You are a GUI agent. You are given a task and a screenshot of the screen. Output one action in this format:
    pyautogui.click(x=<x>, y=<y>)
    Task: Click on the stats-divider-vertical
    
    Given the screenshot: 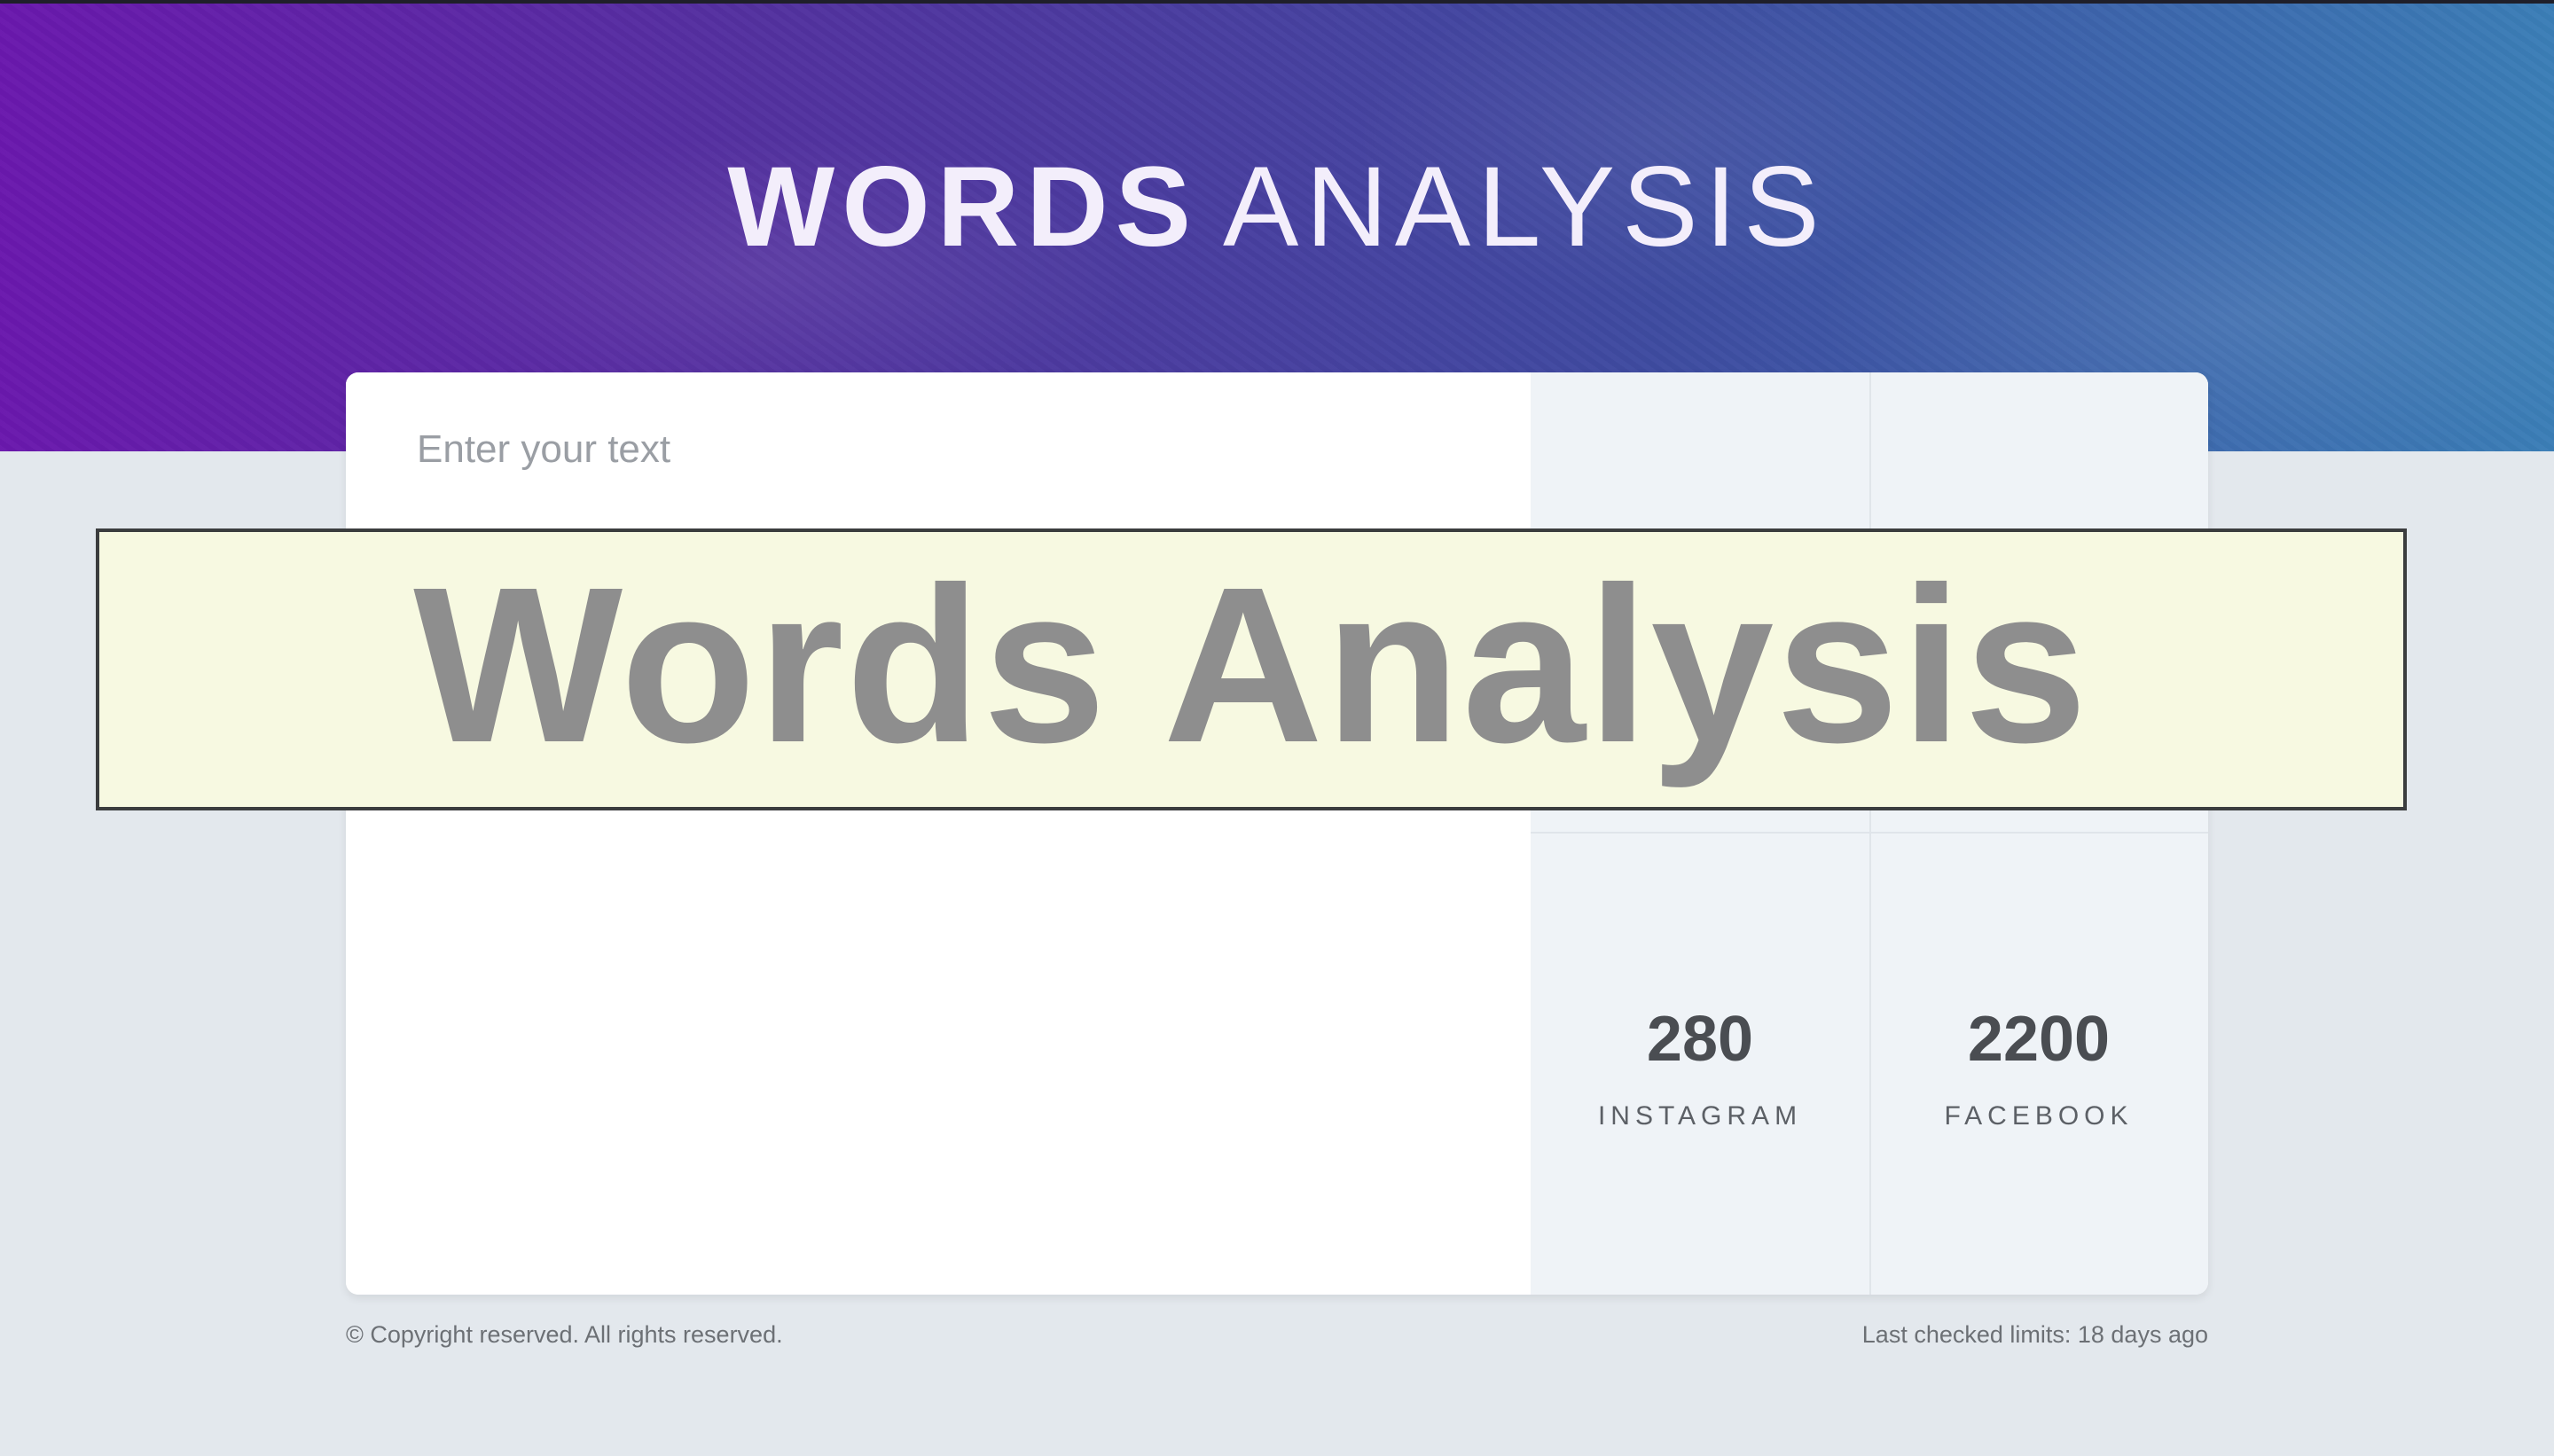 What is the action you would take?
    pyautogui.click(x=1870, y=833)
    